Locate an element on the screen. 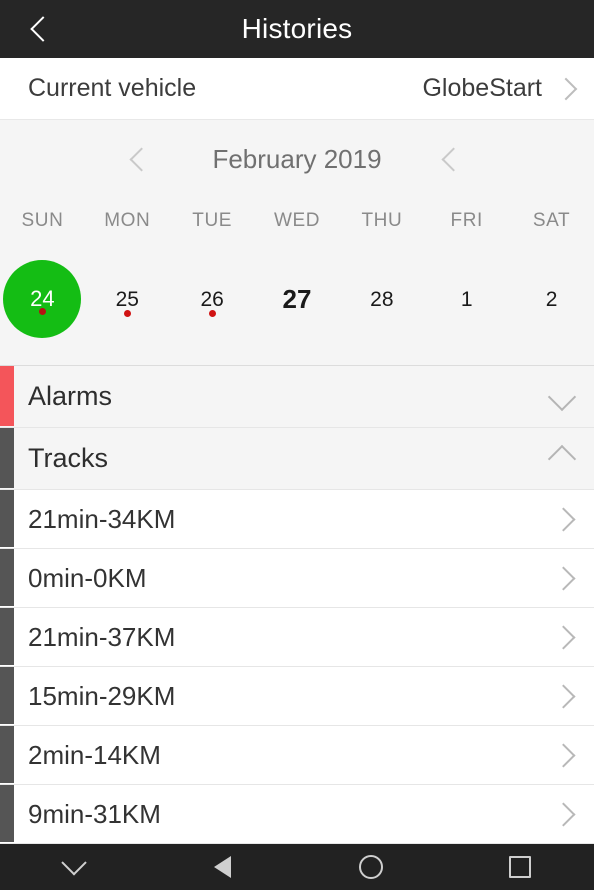  track-label: 15min-29KM is located at coordinates (102, 695).